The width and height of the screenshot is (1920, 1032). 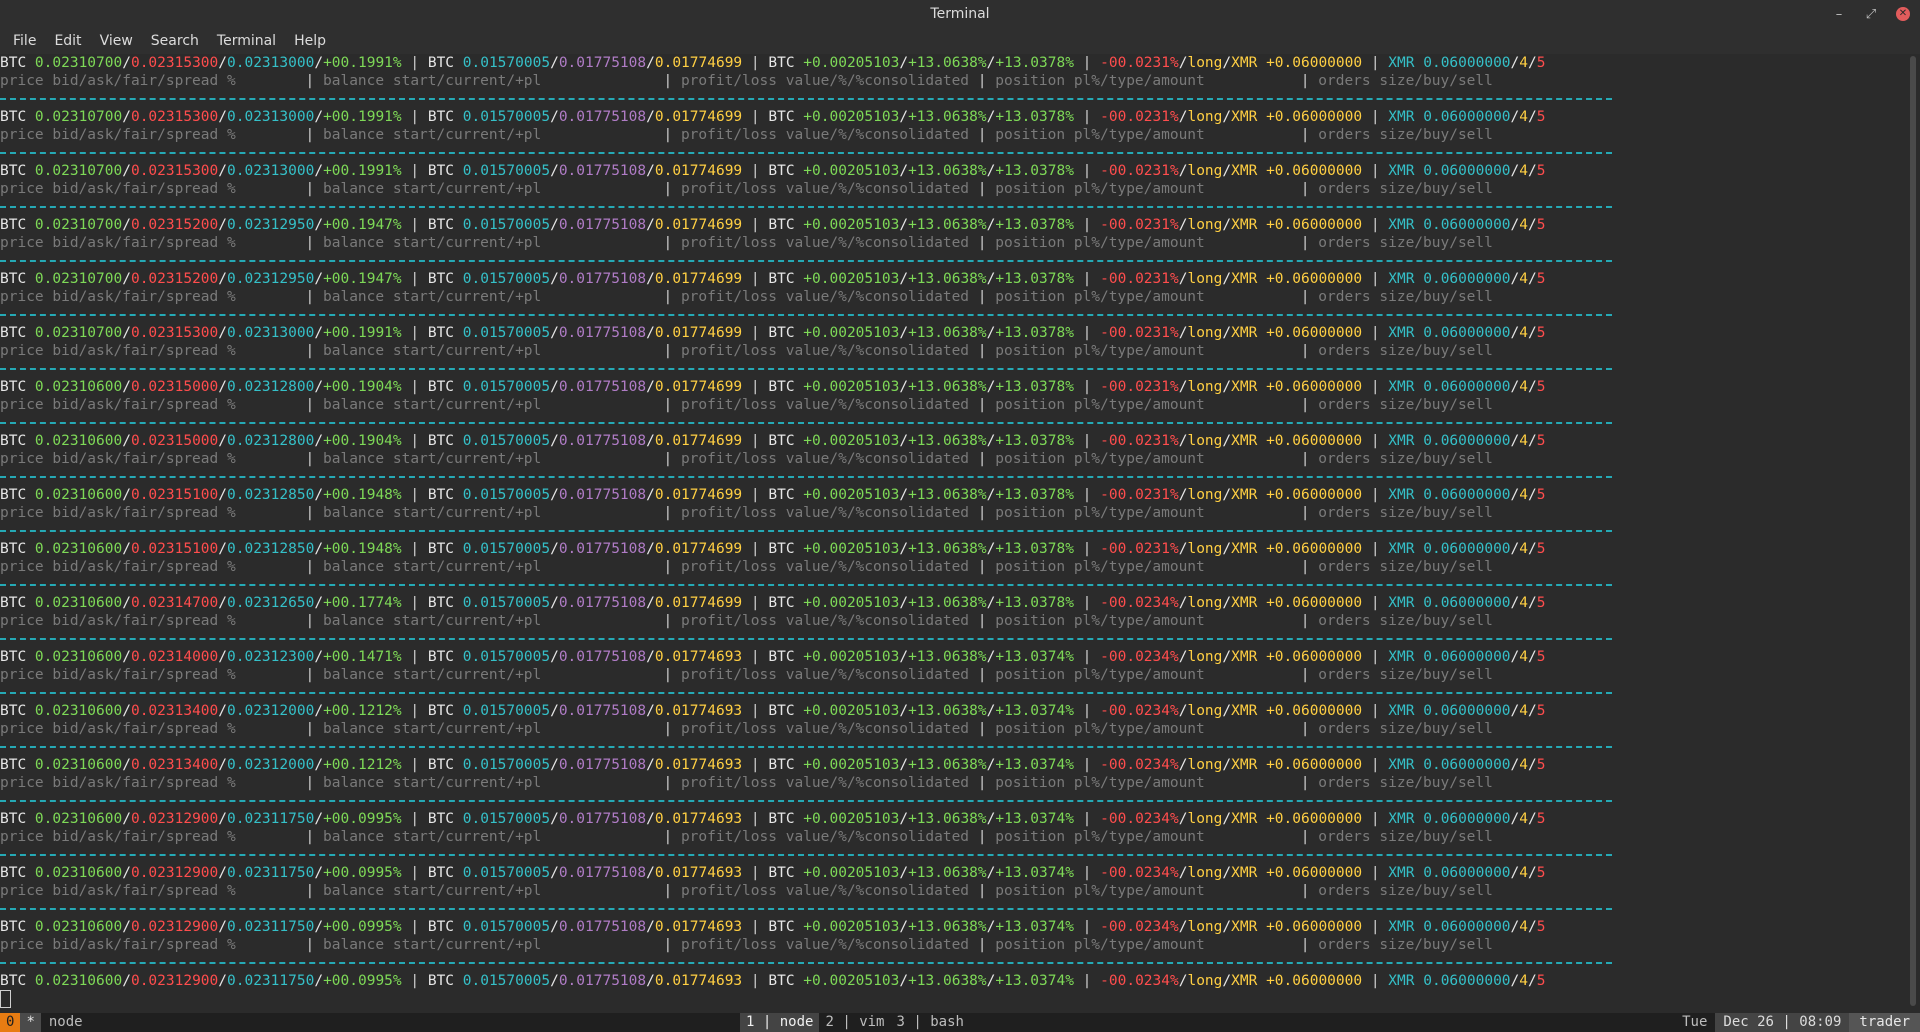 What do you see at coordinates (1405, 405) in the screenshot?
I see `orders-label: orders size/buy/sell` at bounding box center [1405, 405].